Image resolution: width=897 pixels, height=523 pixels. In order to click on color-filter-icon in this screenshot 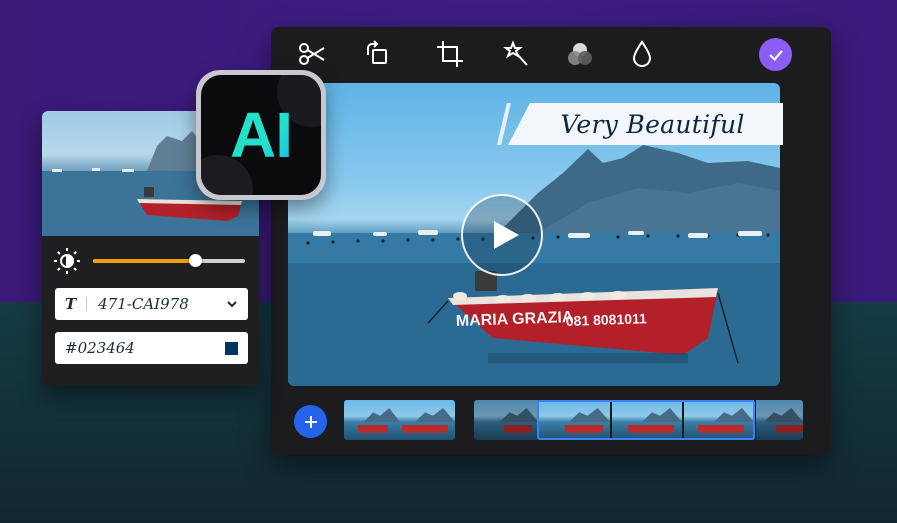, I will do `click(580, 54)`.